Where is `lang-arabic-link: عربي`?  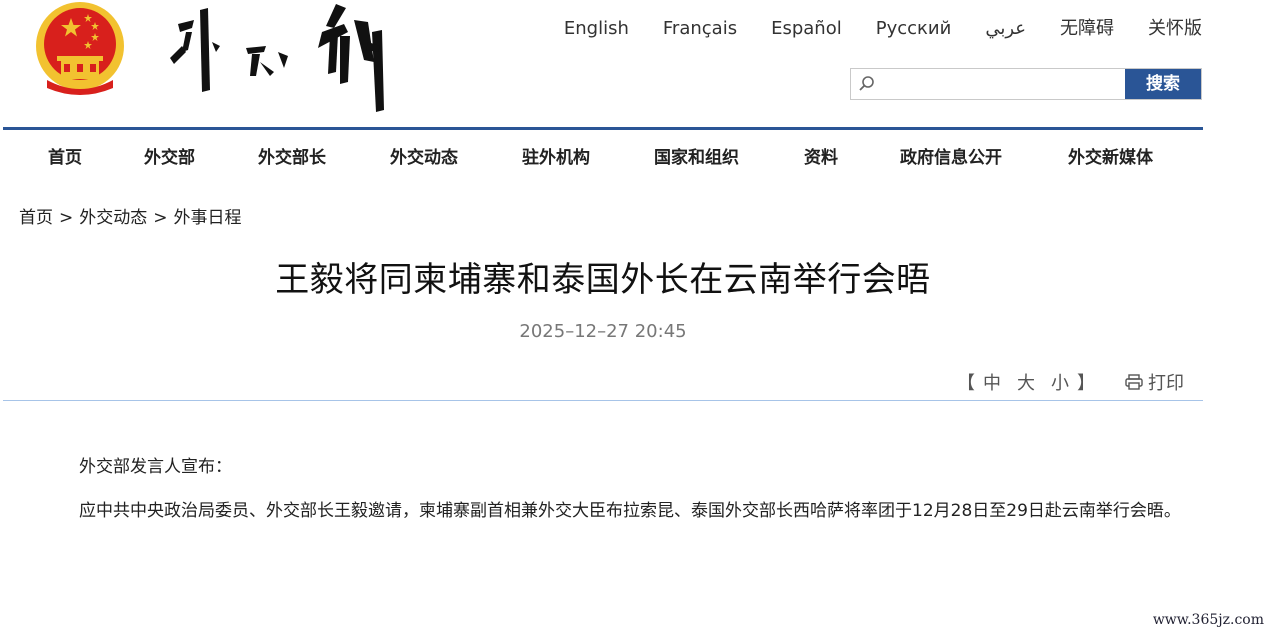
lang-arabic-link: عربي is located at coordinates (1005, 29).